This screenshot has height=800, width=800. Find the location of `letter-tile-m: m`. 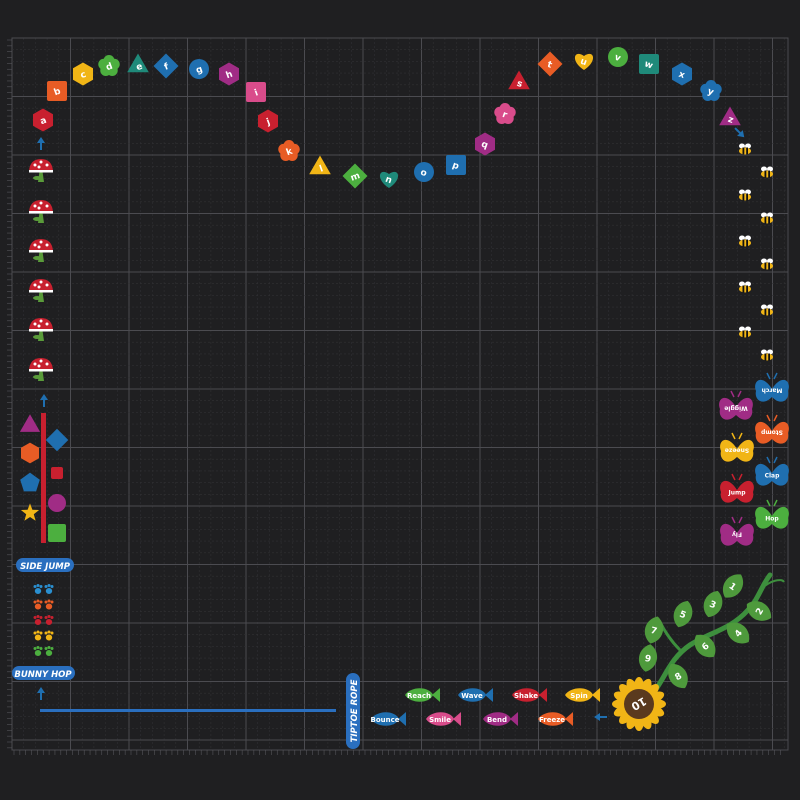

letter-tile-m: m is located at coordinates (355, 176).